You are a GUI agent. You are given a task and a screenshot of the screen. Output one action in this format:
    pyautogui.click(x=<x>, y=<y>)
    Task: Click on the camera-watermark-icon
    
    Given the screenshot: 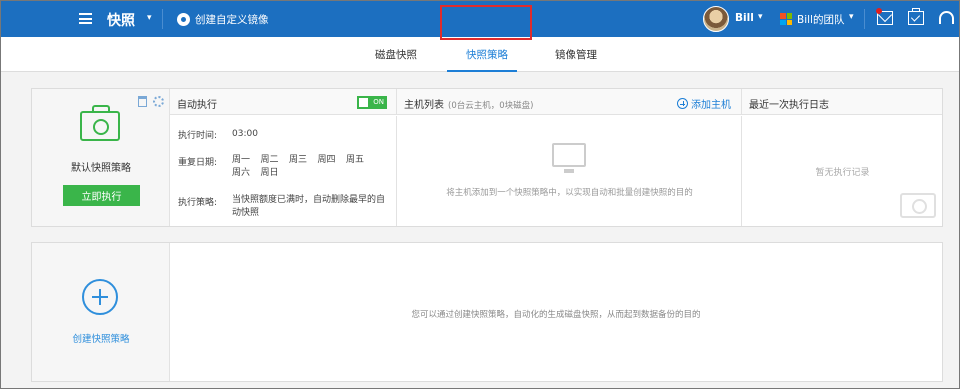 What is the action you would take?
    pyautogui.click(x=918, y=205)
    